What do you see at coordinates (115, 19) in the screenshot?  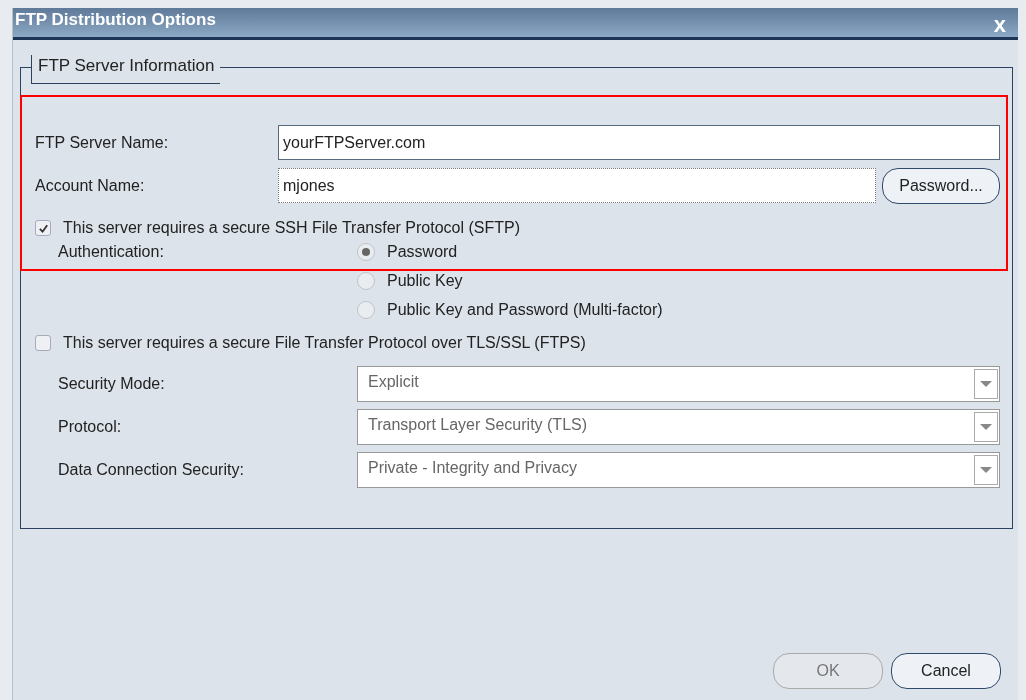 I see `window-title: FTP Distribution Options` at bounding box center [115, 19].